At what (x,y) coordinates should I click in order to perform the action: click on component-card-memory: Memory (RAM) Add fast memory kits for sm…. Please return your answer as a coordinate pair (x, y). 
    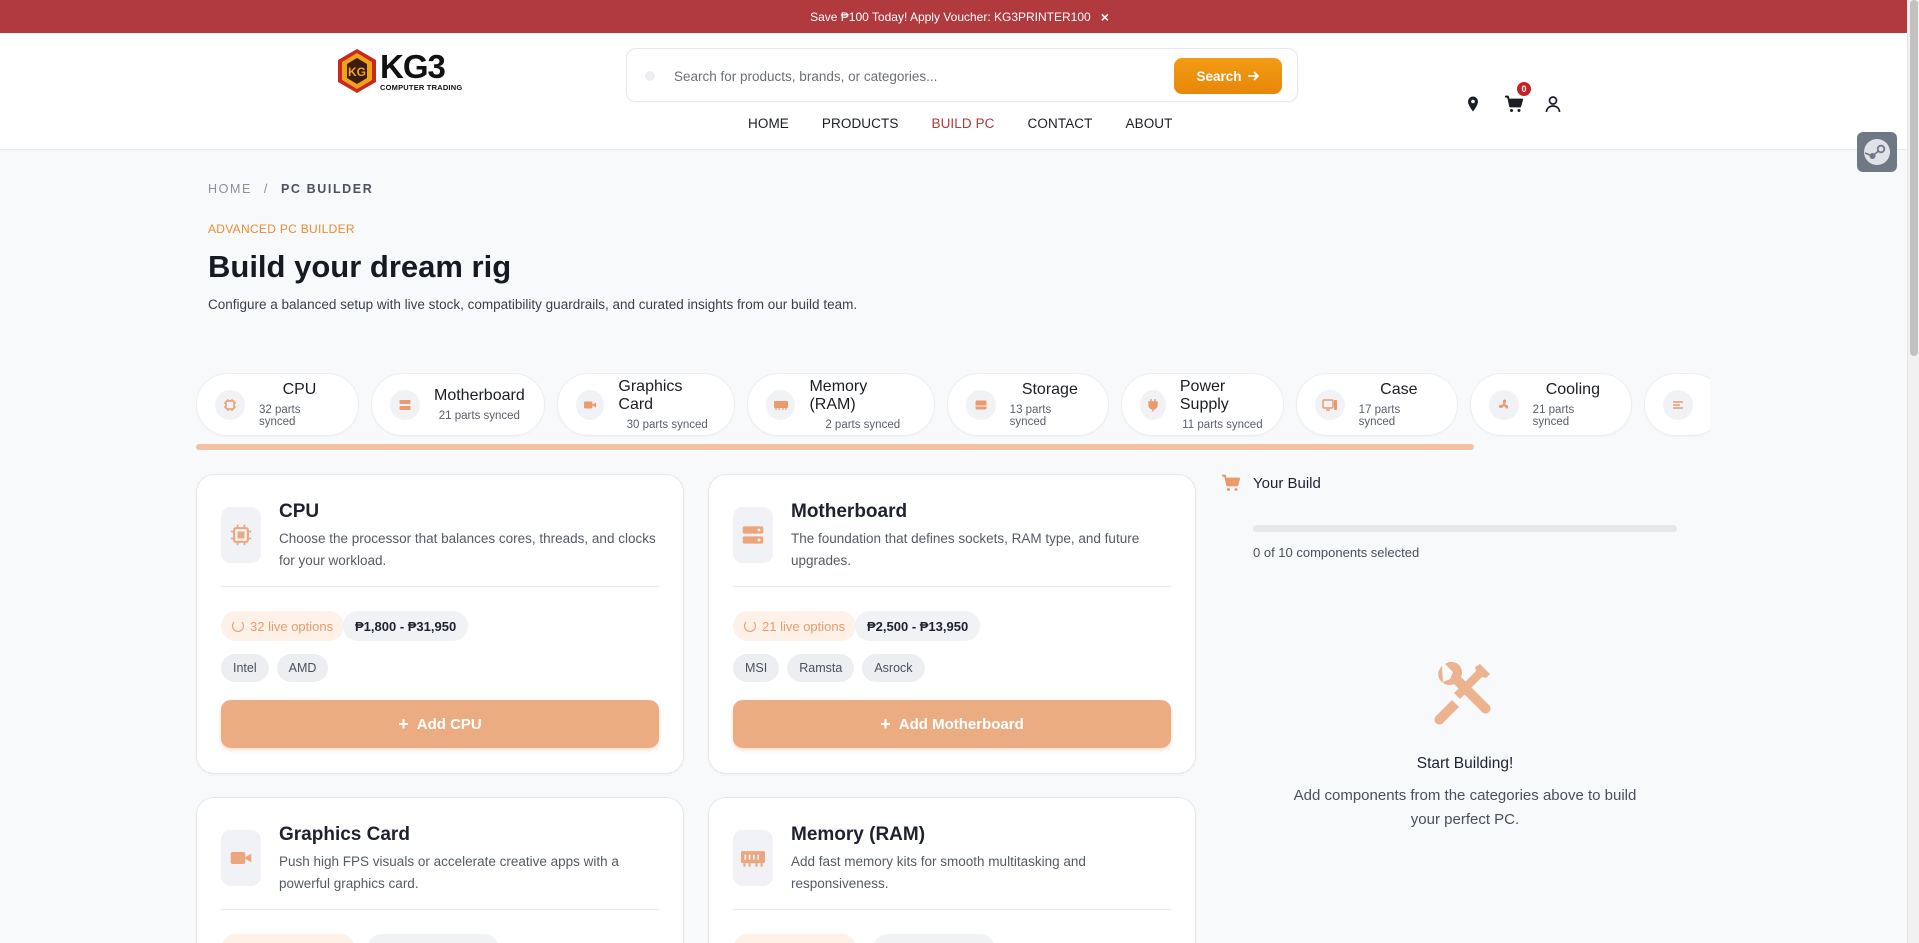
    Looking at the image, I should click on (952, 870).